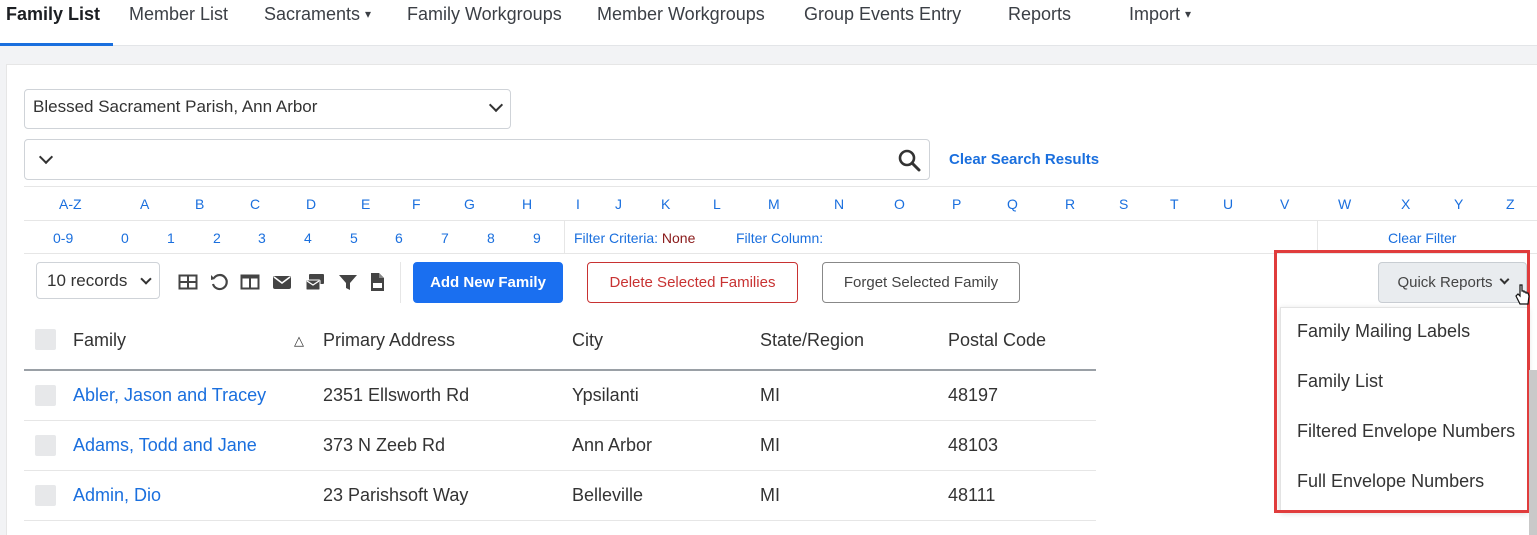 The image size is (1537, 535). I want to click on alpha-link: E, so click(365, 204).